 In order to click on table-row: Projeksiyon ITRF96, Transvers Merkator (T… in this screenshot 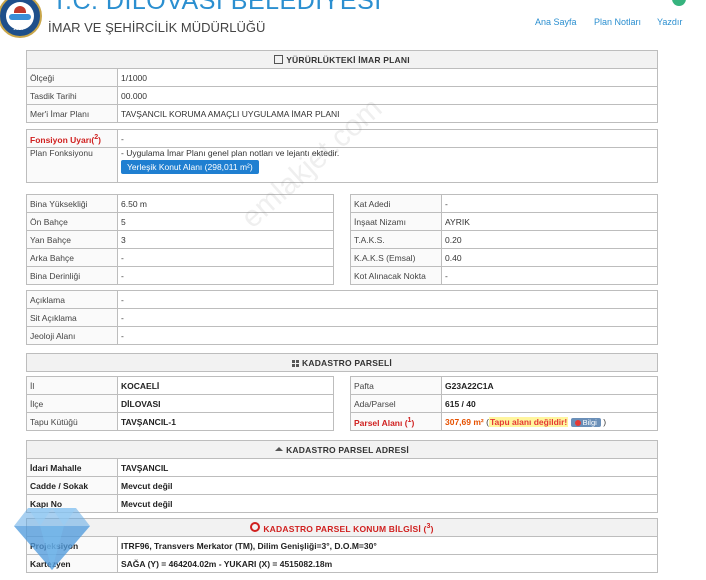, I will do `click(342, 545)`.